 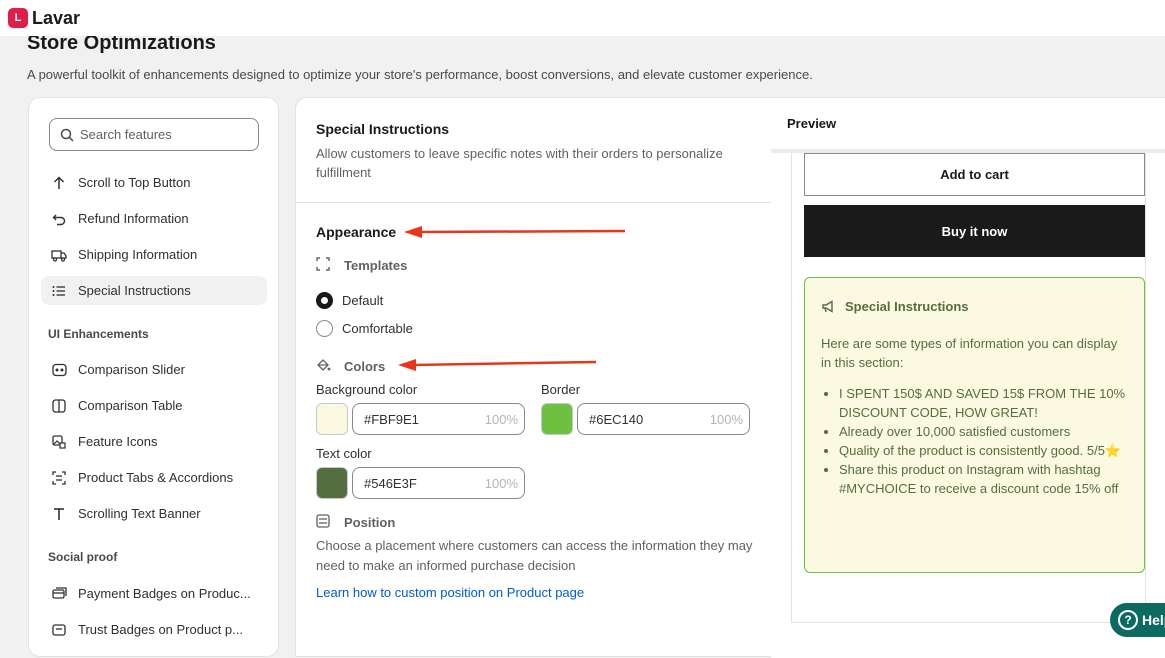 I want to click on annotation-arrow-colors, so click(x=497, y=365).